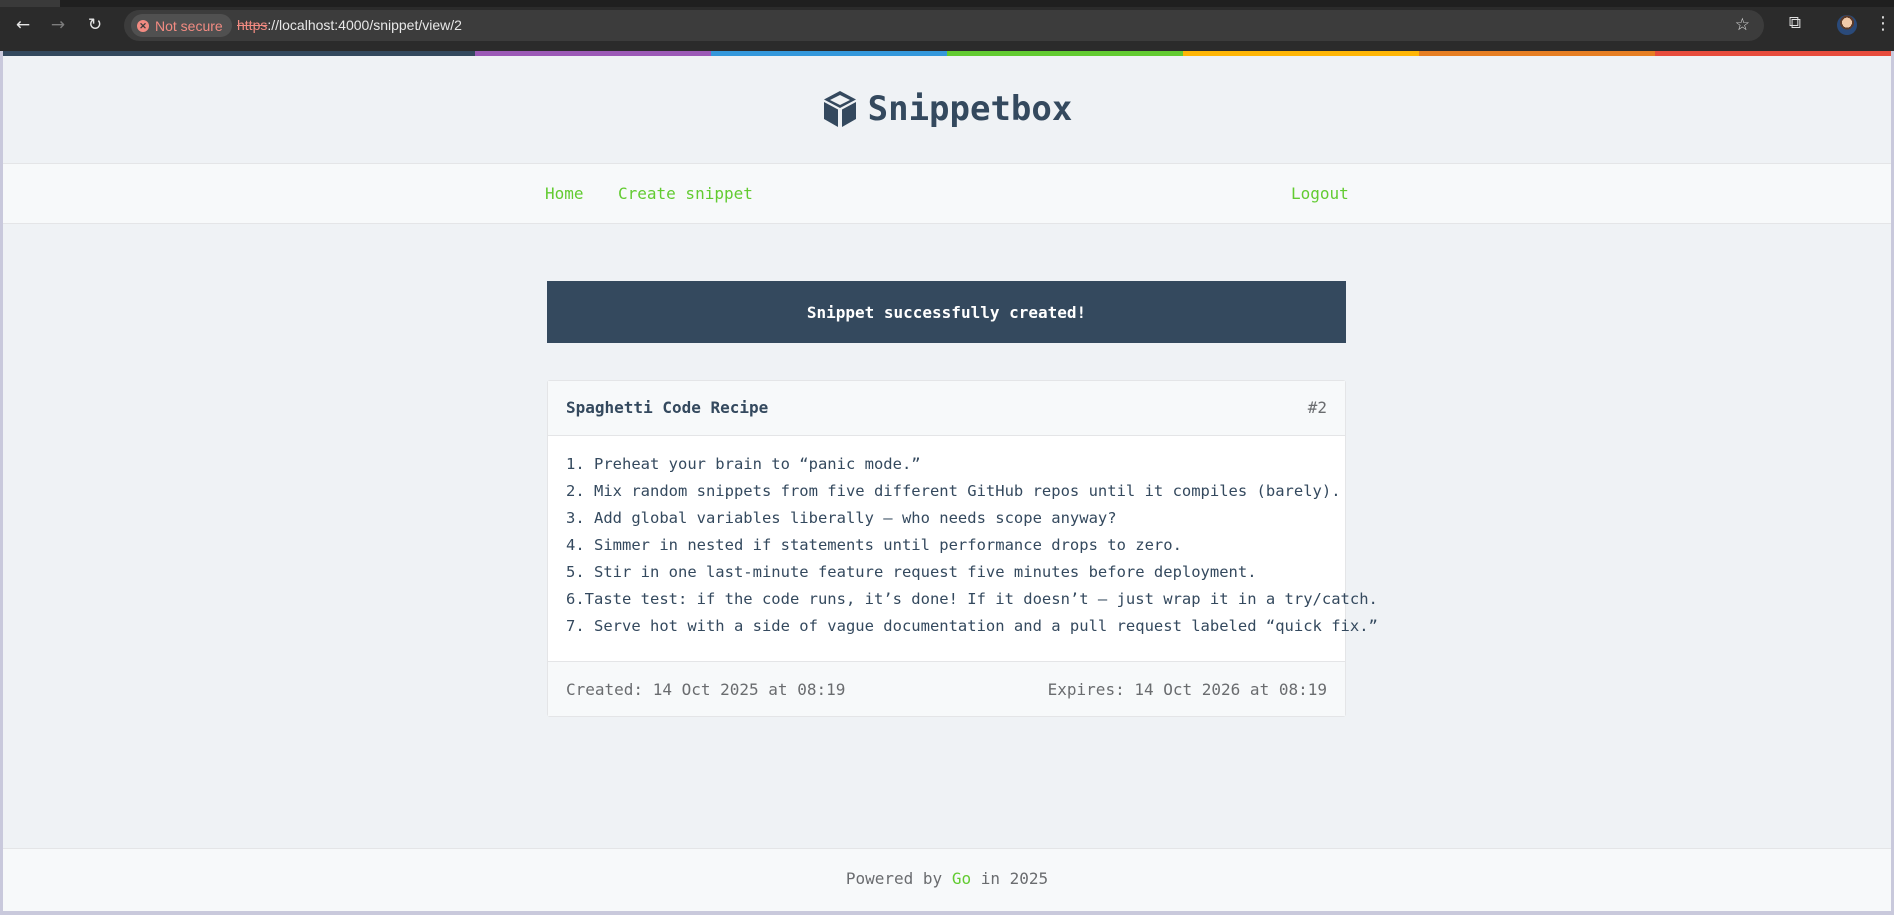 This screenshot has width=1894, height=915. Describe the element at coordinates (1742, 25) in the screenshot. I see `star-icon: ☆` at that location.